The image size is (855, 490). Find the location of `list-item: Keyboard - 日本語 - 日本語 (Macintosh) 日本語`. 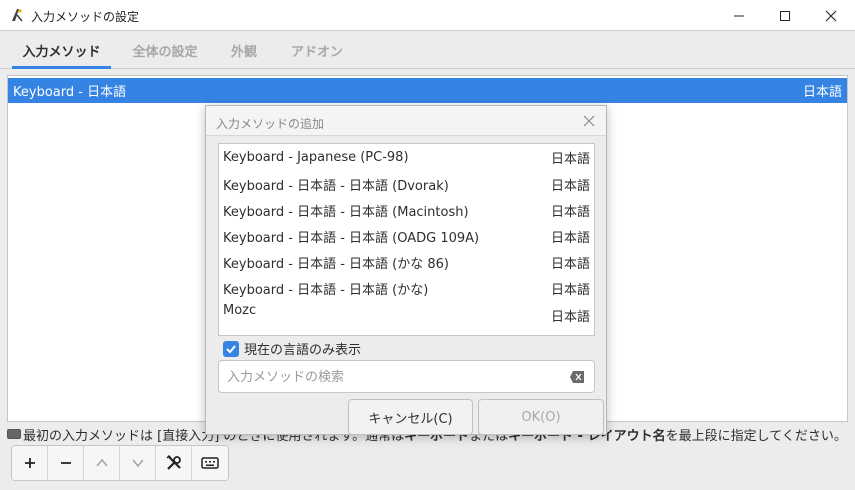

list-item: Keyboard - 日本語 - 日本語 (Macintosh) 日本語 is located at coordinates (406, 210).